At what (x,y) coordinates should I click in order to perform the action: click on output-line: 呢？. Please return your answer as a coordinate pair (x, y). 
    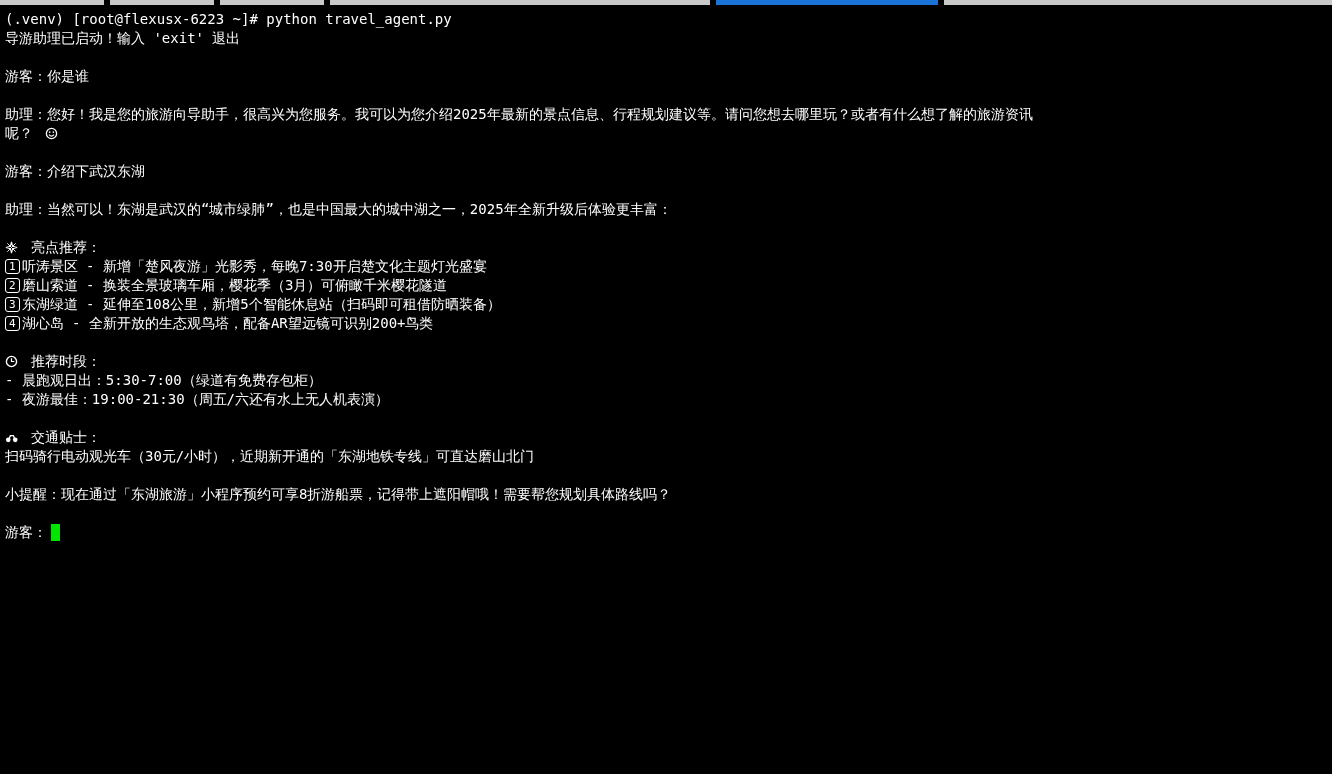
    Looking at the image, I should click on (19, 133).